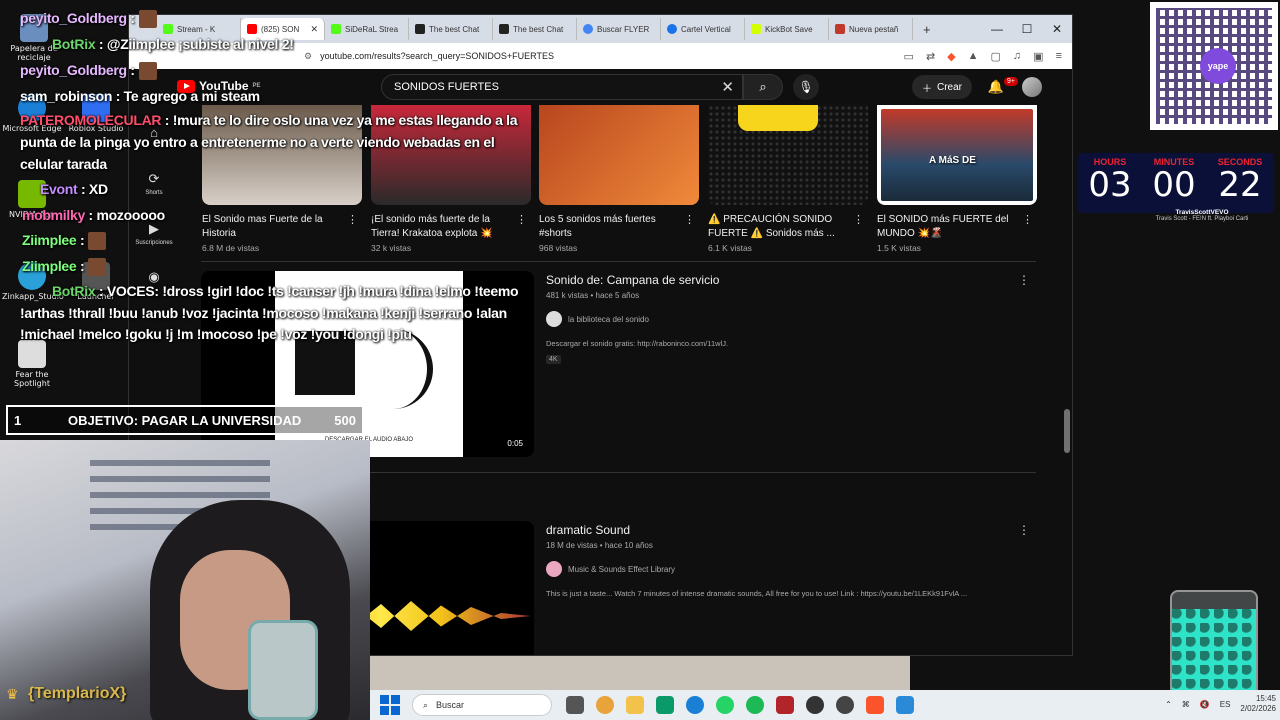 This screenshot has height=720, width=1280. Describe the element at coordinates (154, 134) in the screenshot. I see `sidebar-item-home: ⌂` at that location.